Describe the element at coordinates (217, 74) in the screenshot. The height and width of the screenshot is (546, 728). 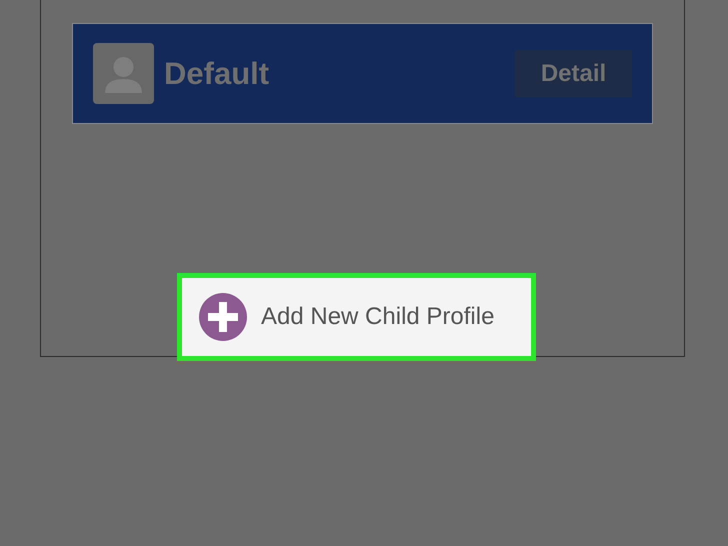
I see `profile-name: Default` at that location.